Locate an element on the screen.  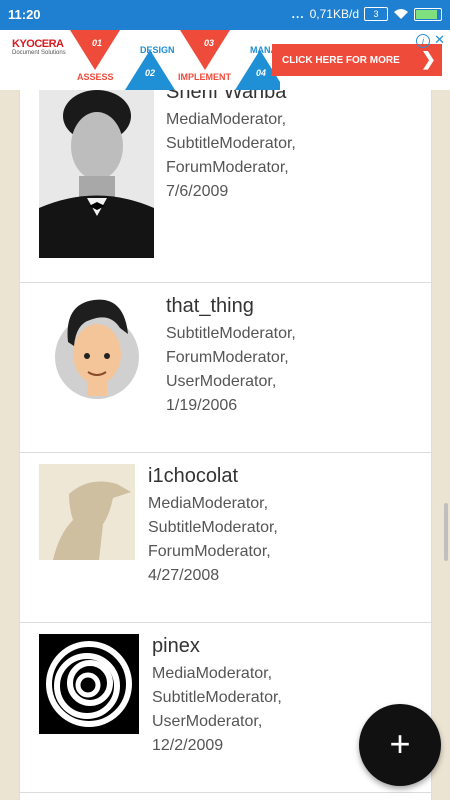
sim-number: 3 is located at coordinates (376, 14).